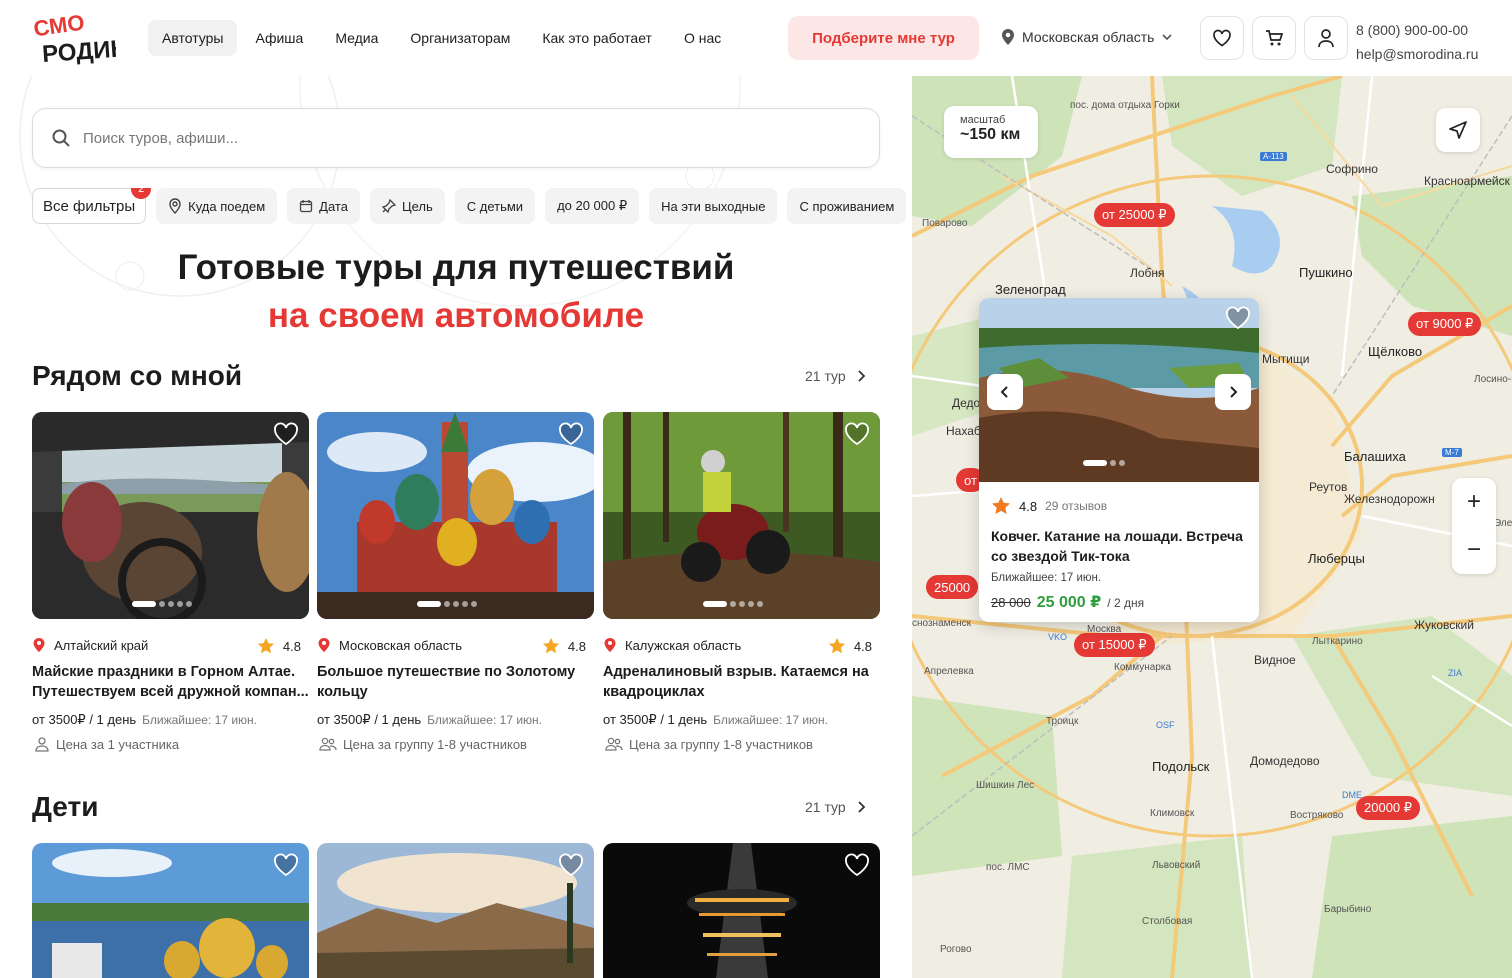 The image size is (1512, 978). Describe the element at coordinates (1445, 324) in the screenshot. I see `map-price-tag: от 9000 ₽` at that location.